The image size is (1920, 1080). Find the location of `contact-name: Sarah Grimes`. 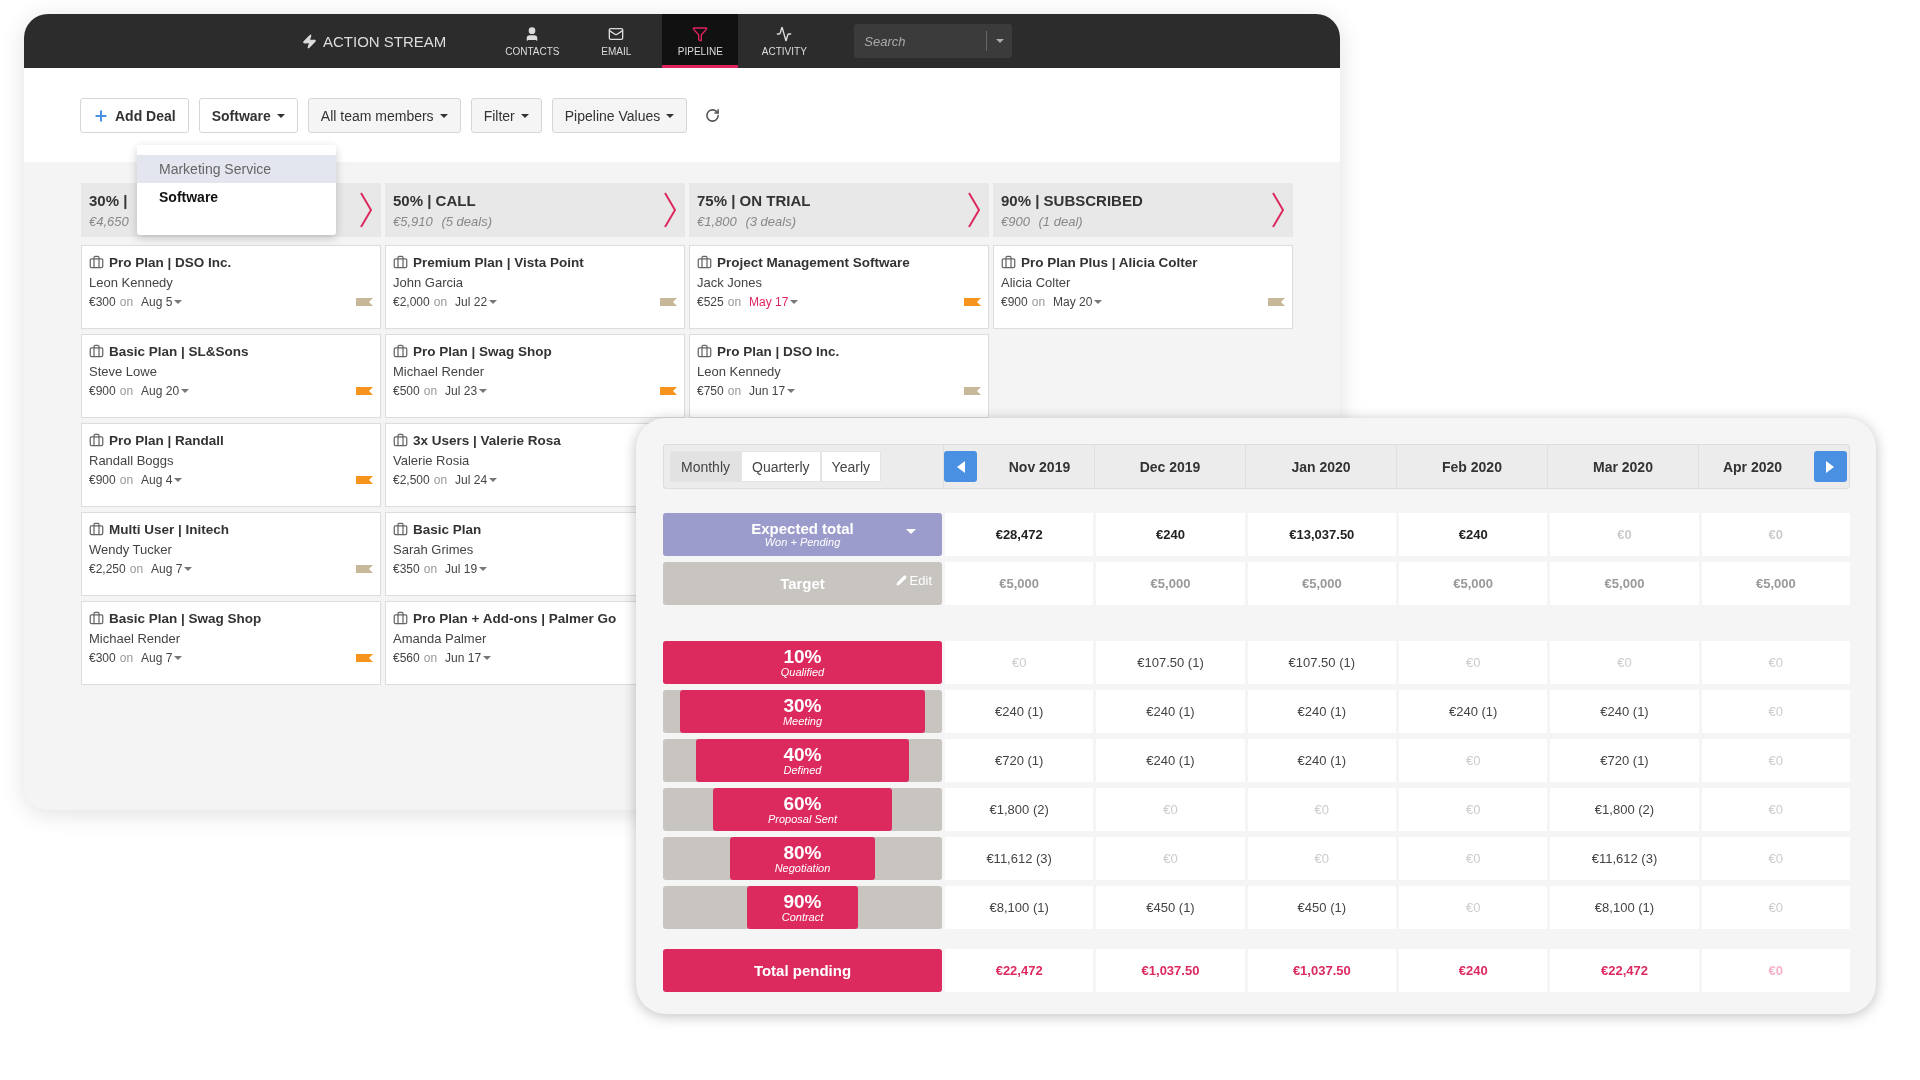

contact-name: Sarah Grimes is located at coordinates (434, 549).